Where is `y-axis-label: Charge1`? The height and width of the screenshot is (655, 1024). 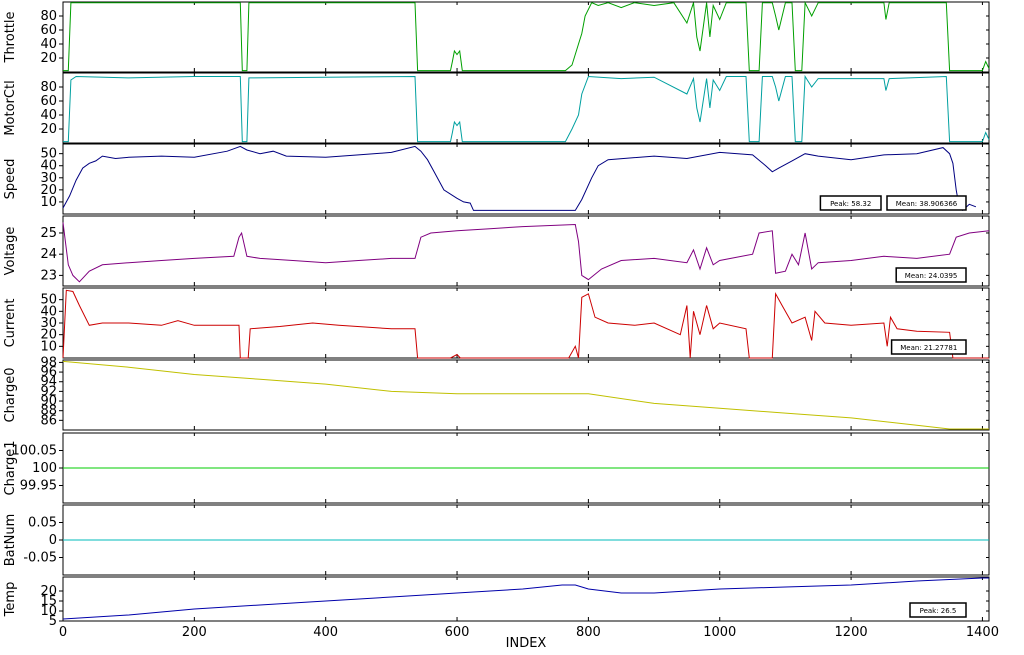
y-axis-label: Charge1 is located at coordinates (10, 468).